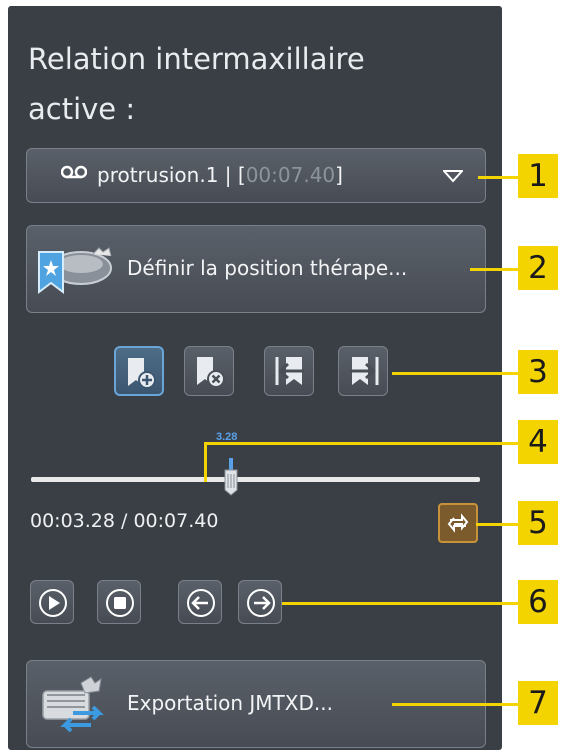 This screenshot has width=567, height=756. What do you see at coordinates (142, 373) in the screenshot?
I see `bookmark-add-icon` at bounding box center [142, 373].